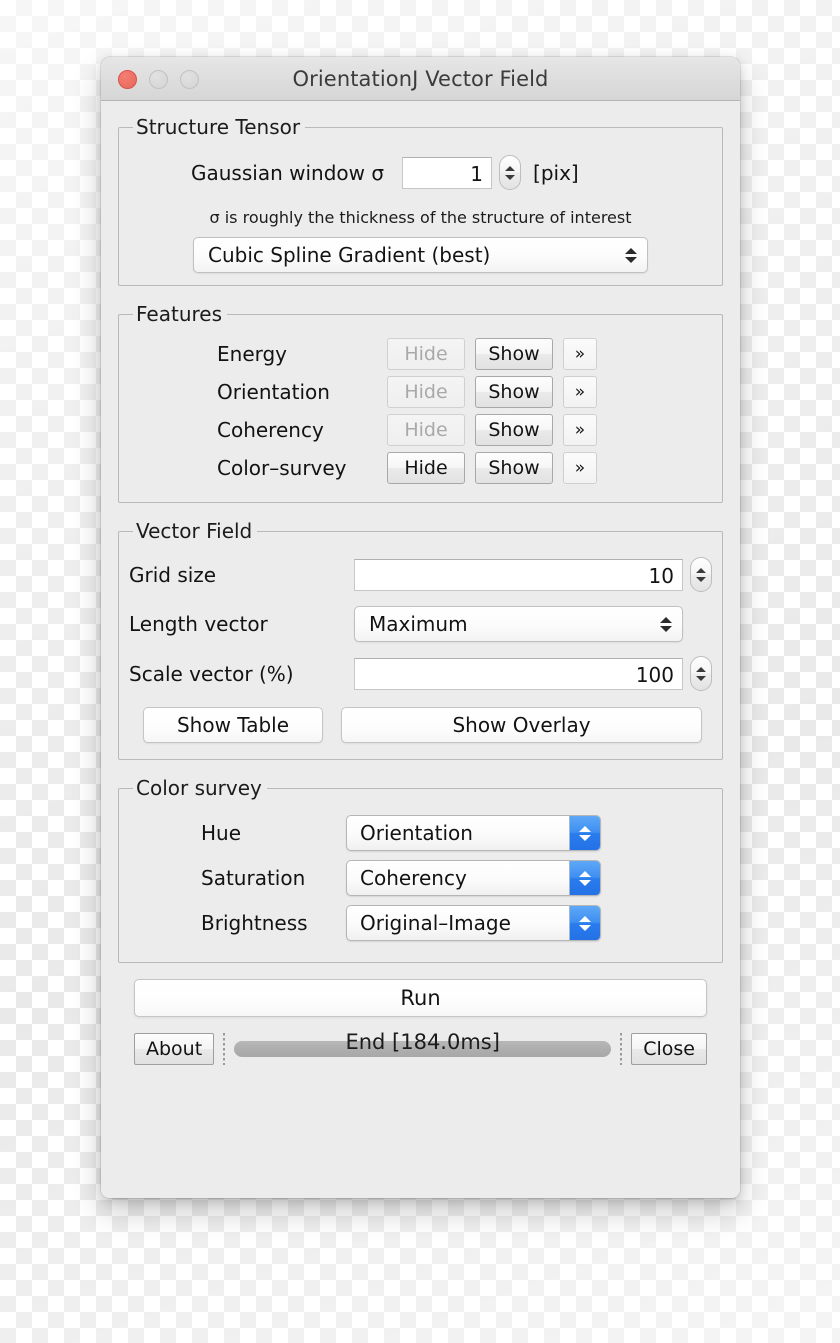  I want to click on brightness-select-value: Original–Image, so click(435, 923).